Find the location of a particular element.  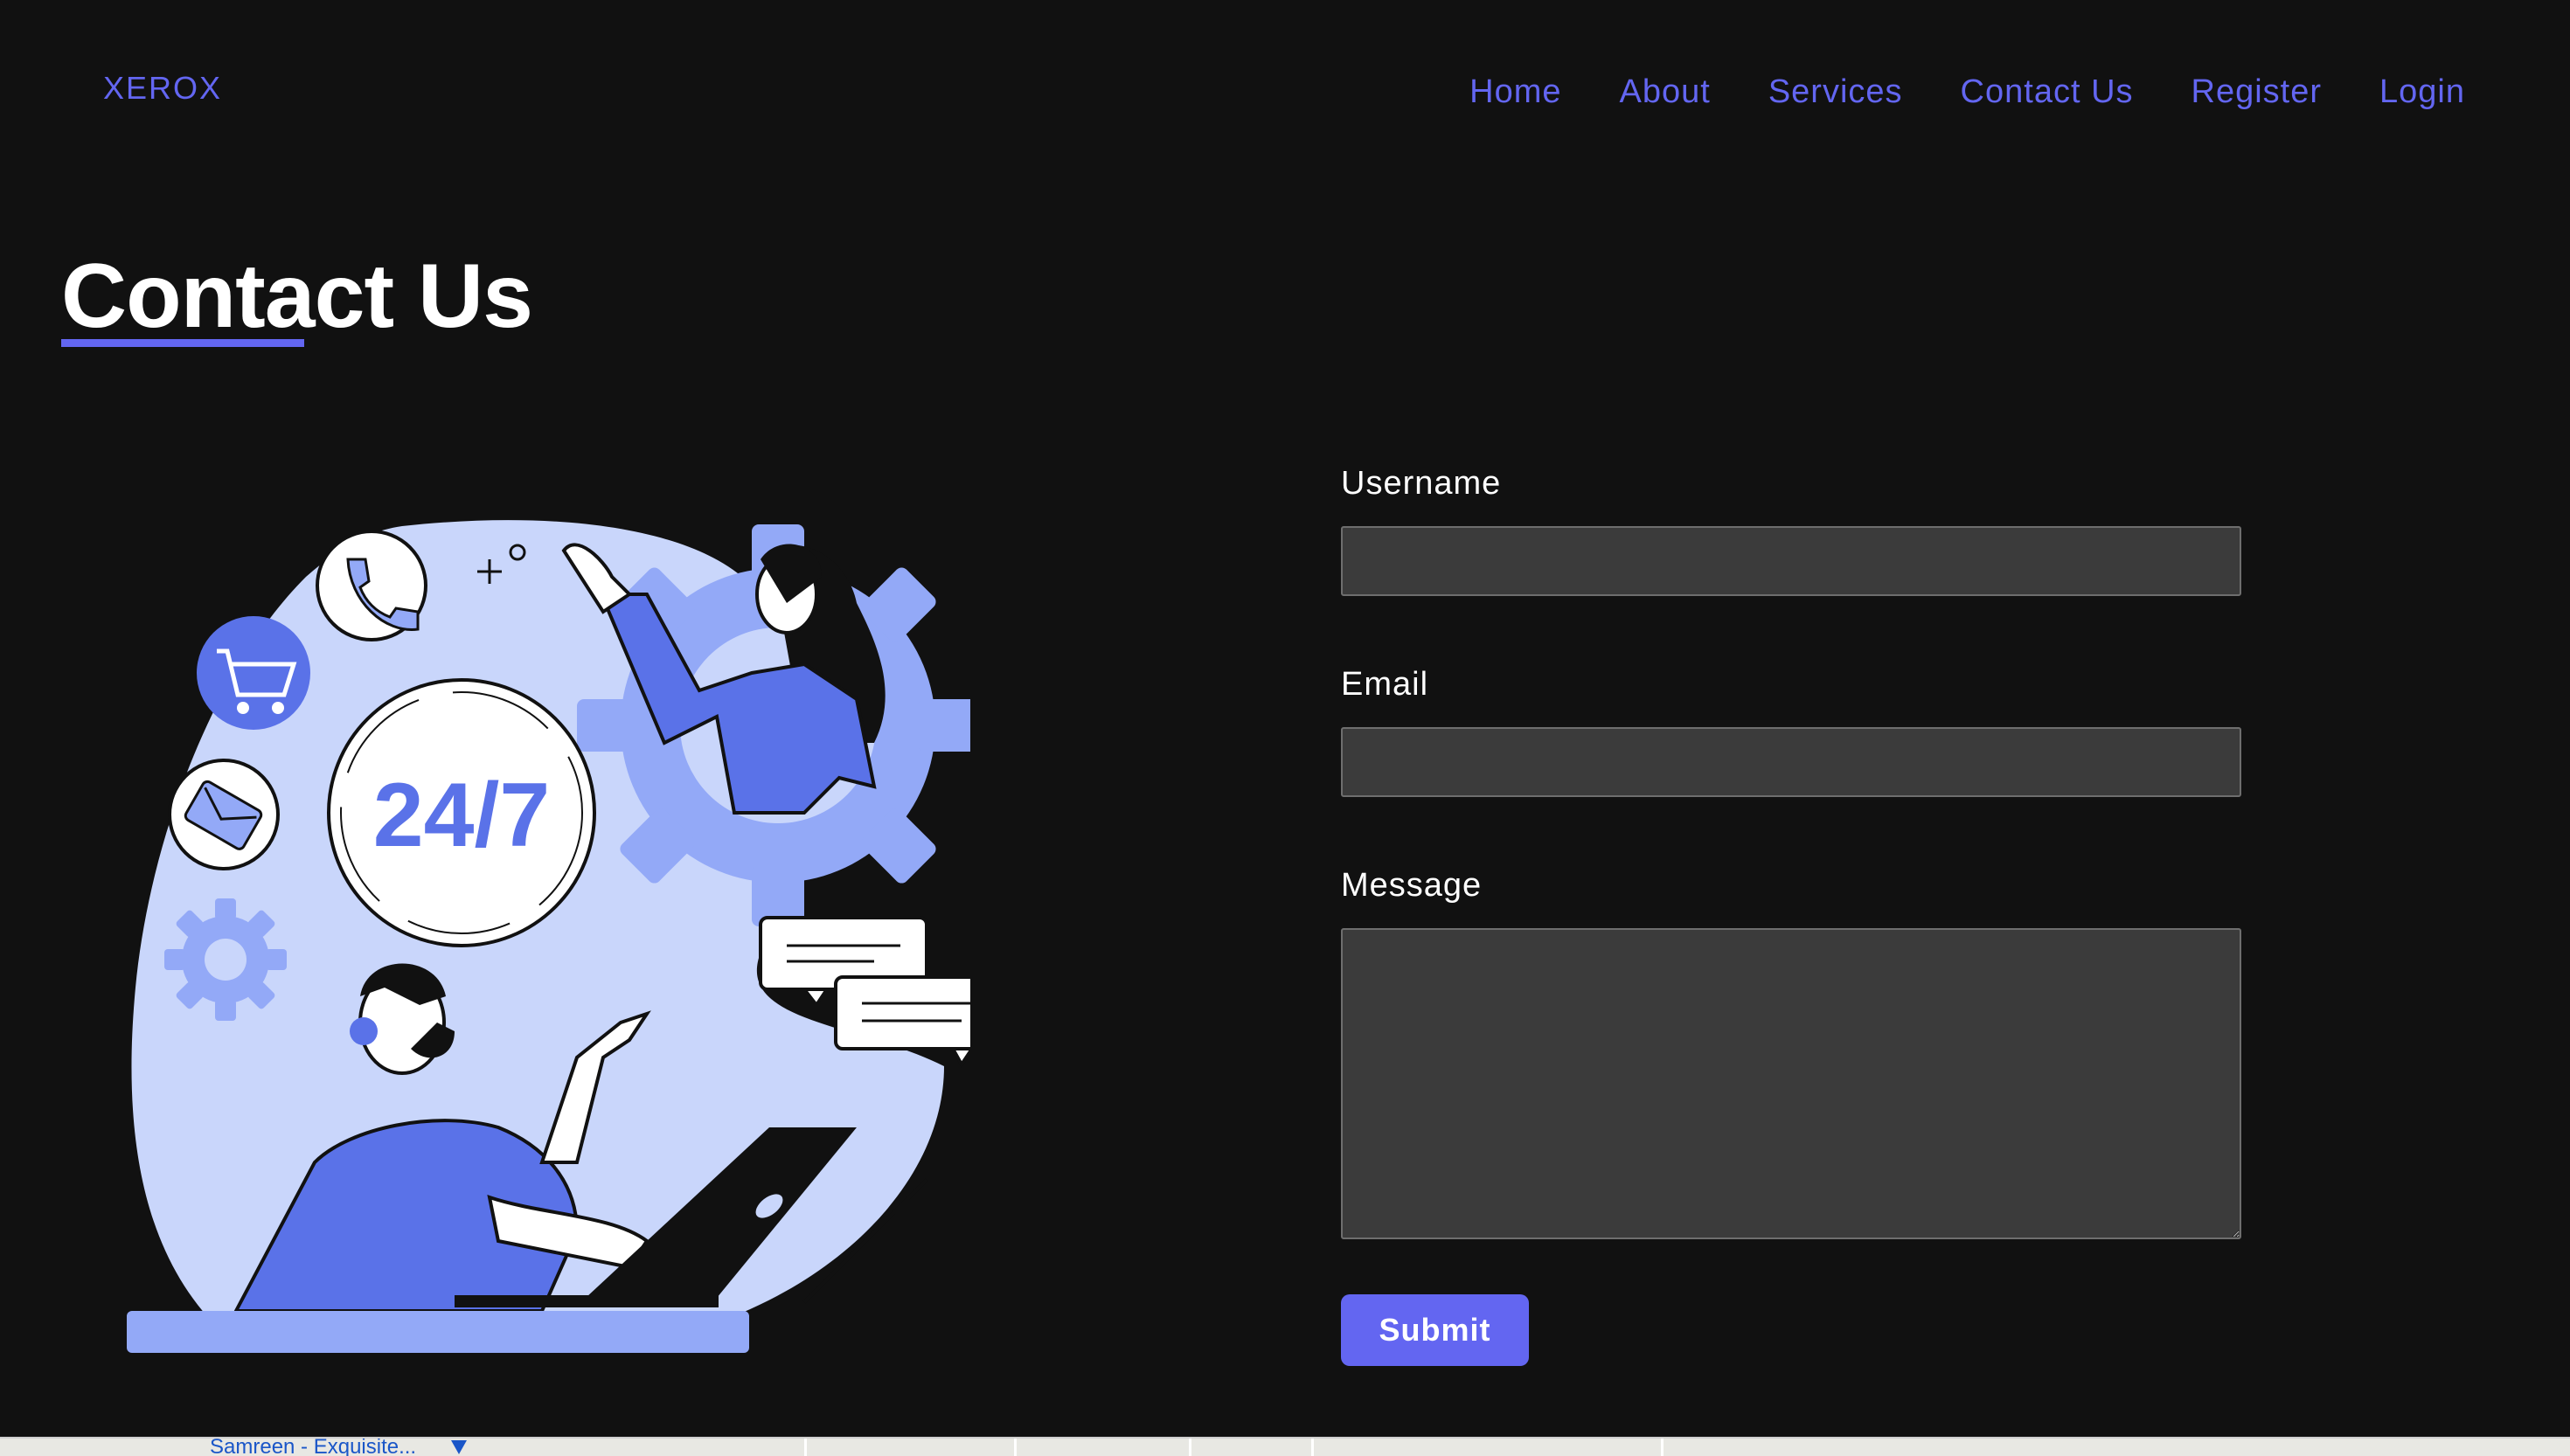

24-7-badge: 24/7 is located at coordinates (461, 812).